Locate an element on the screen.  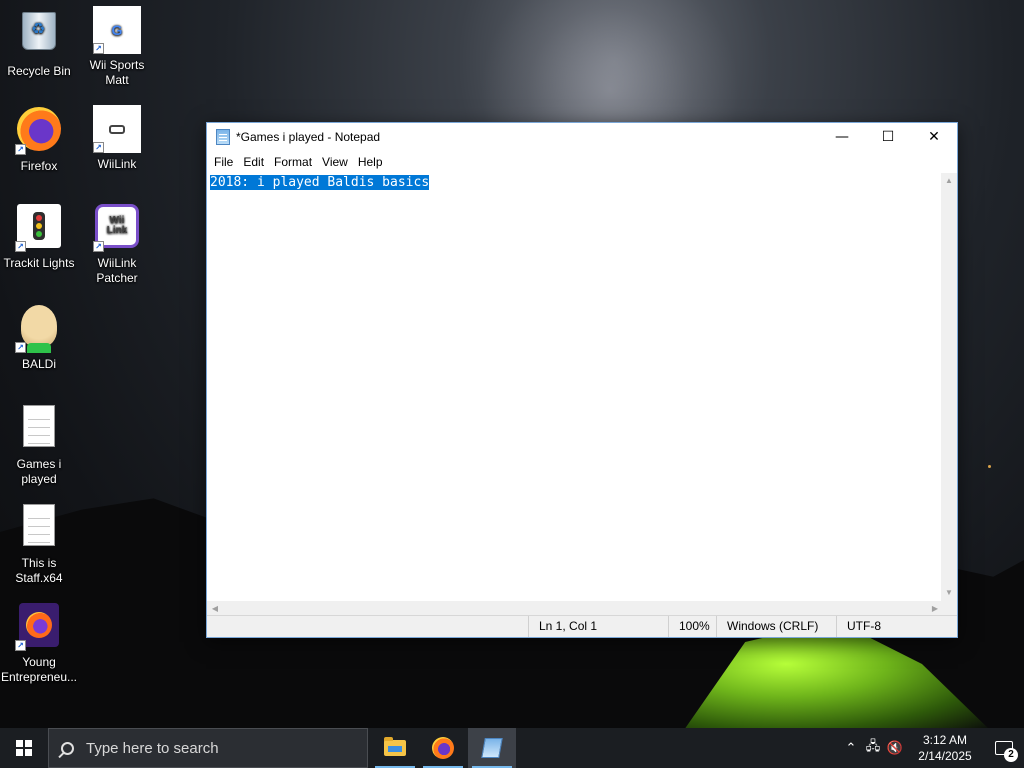
taskbar-file-explorer is located at coordinates (395, 748).